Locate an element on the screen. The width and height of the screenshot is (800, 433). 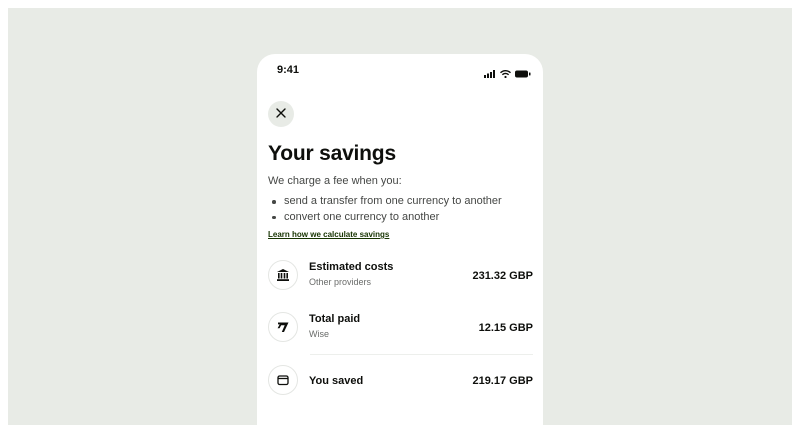
row-title: Total paid is located at coordinates (335, 319).